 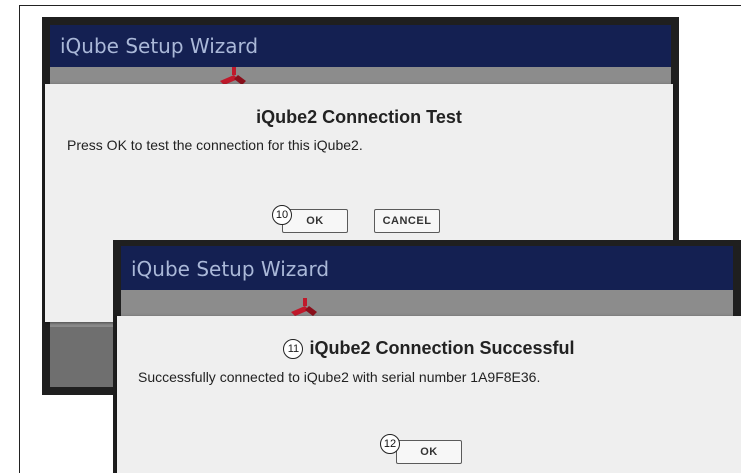 What do you see at coordinates (390, 444) in the screenshot?
I see `callout-12: 12` at bounding box center [390, 444].